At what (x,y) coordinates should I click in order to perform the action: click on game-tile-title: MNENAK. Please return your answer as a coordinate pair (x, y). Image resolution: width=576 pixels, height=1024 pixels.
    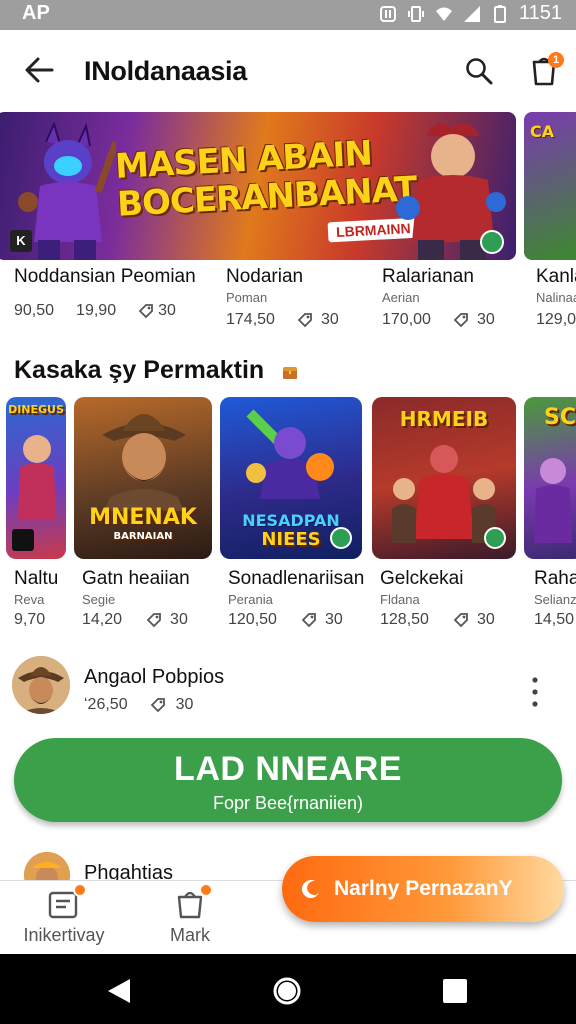
    Looking at the image, I should click on (143, 517).